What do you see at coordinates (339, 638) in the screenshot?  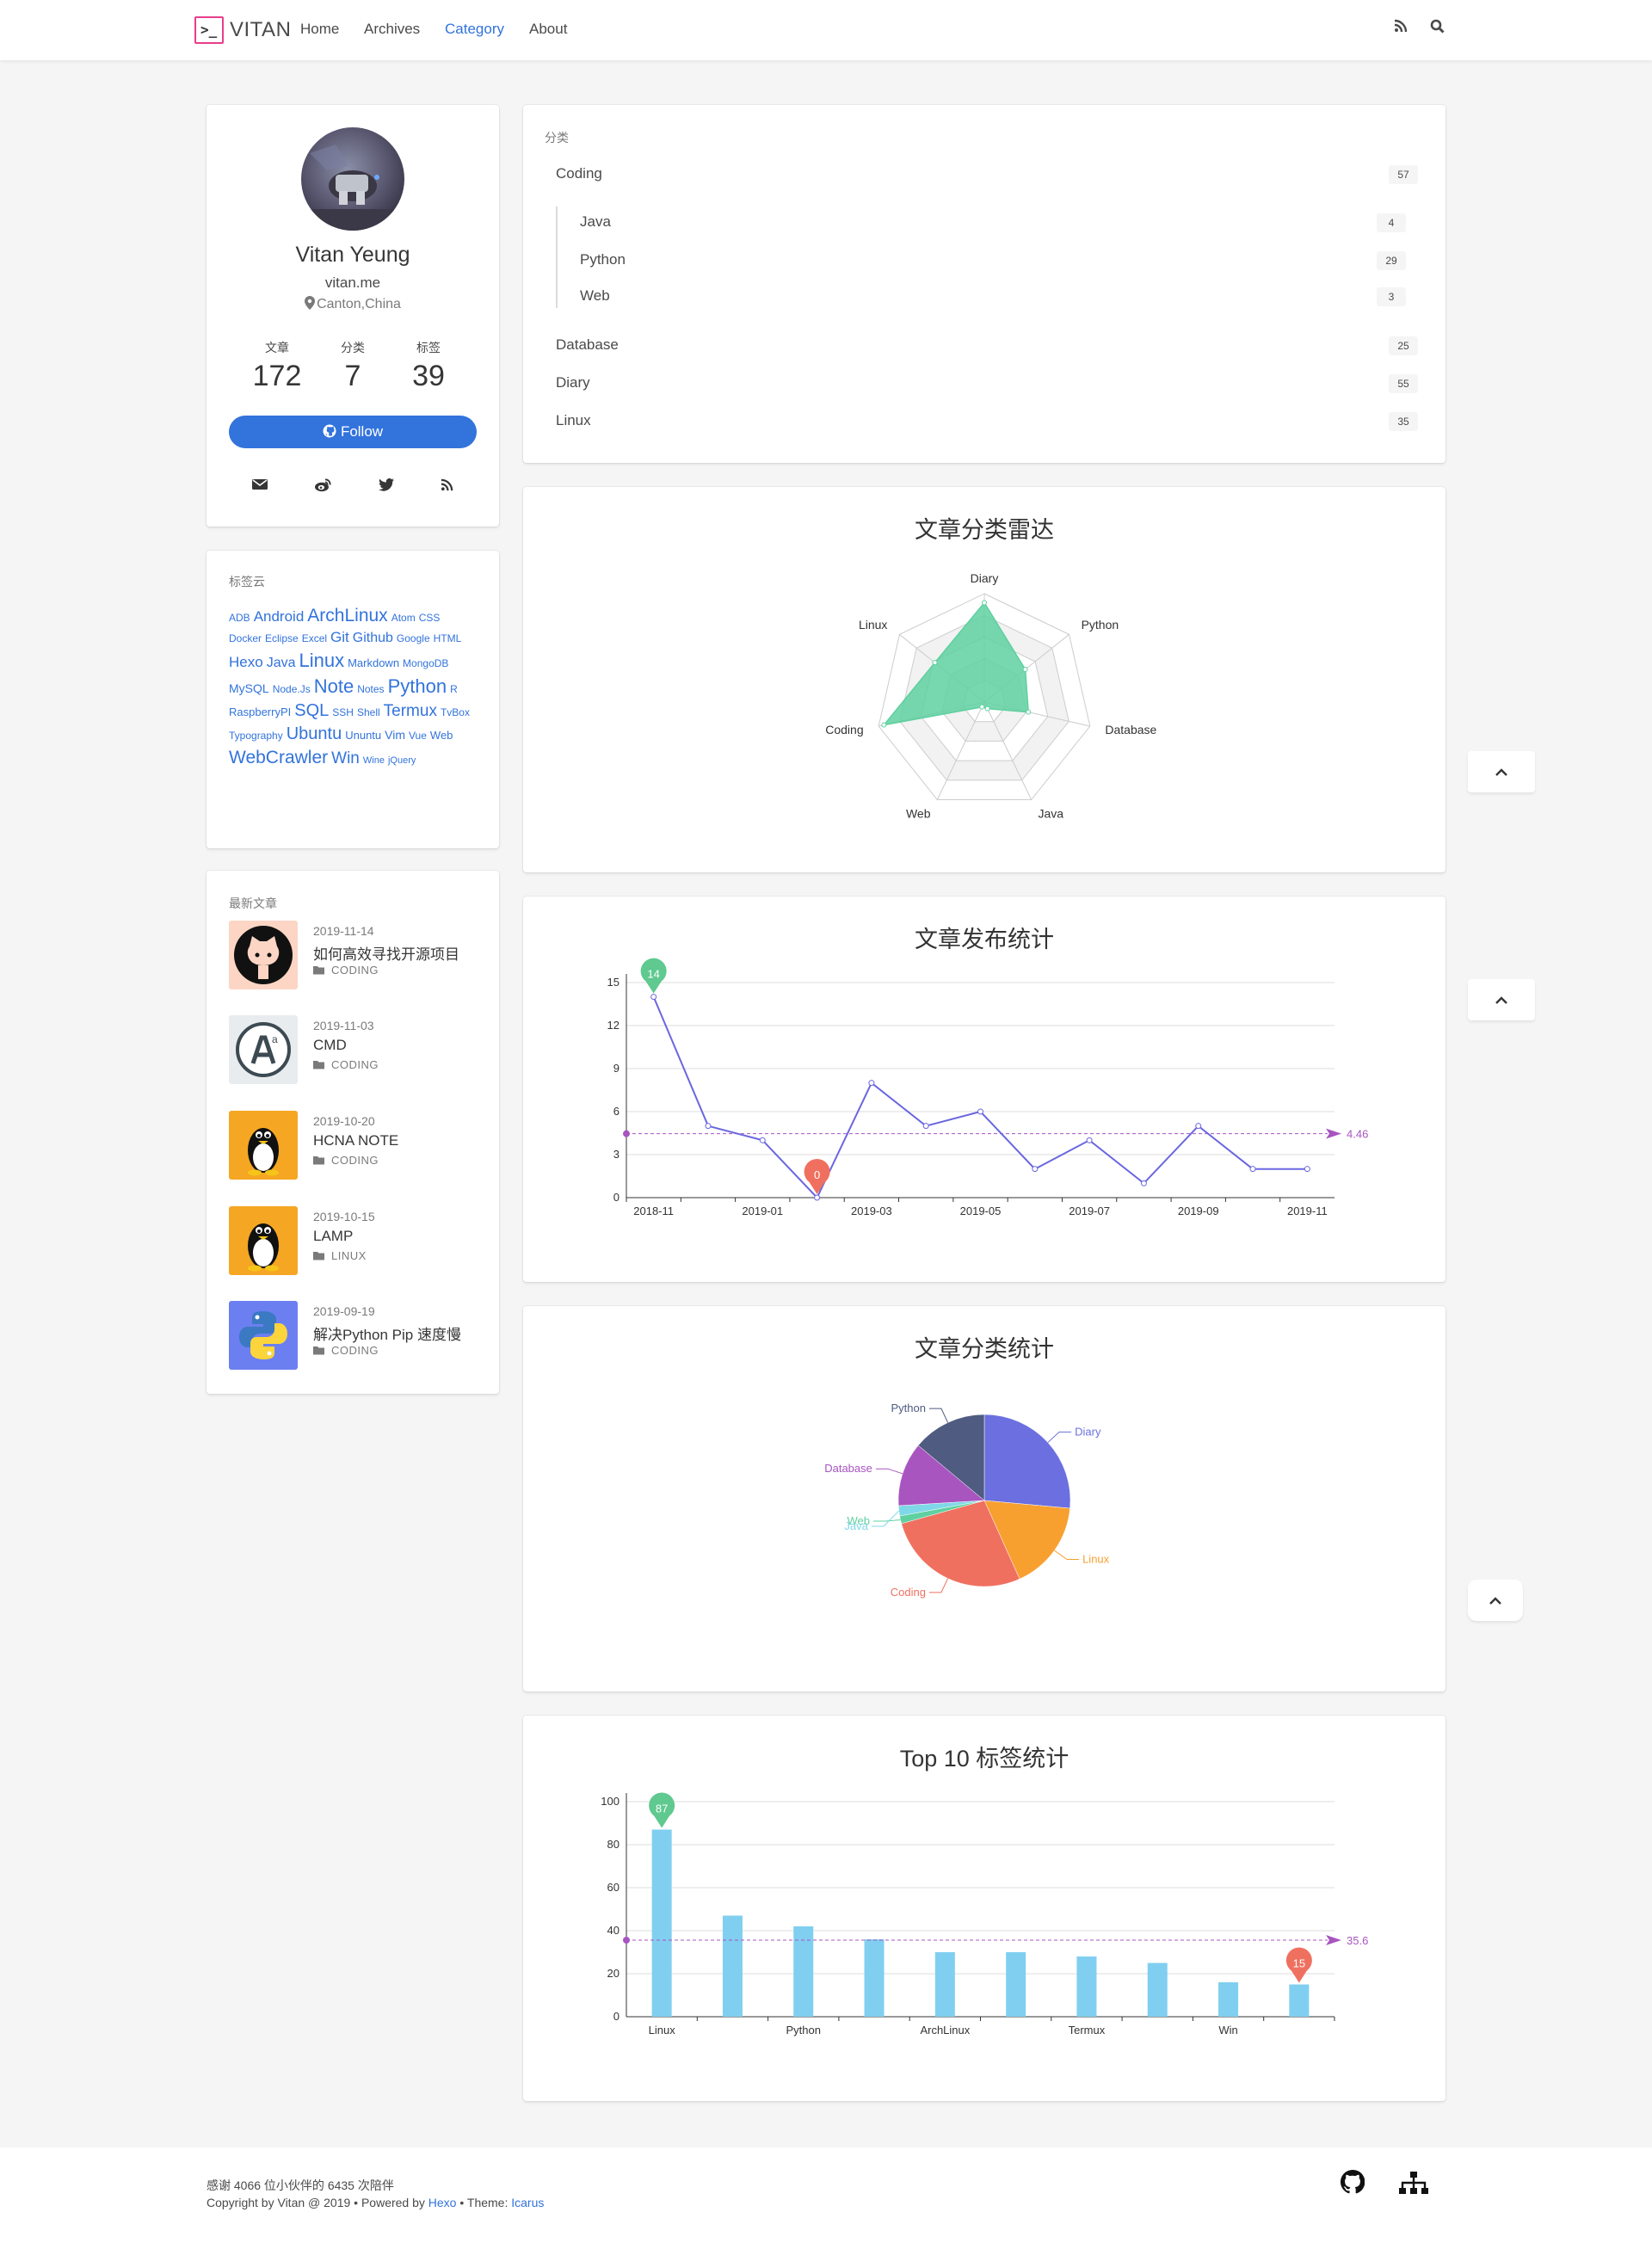 I see `tag-git: Git` at bounding box center [339, 638].